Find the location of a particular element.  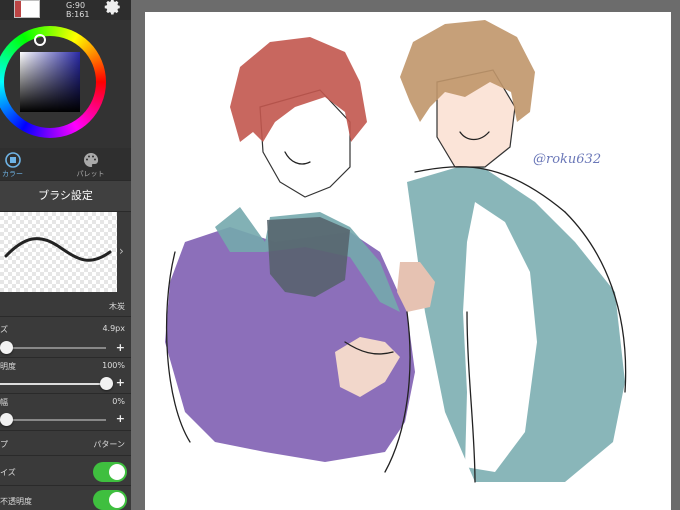

hue-wheel-knob is located at coordinates (40, 40).